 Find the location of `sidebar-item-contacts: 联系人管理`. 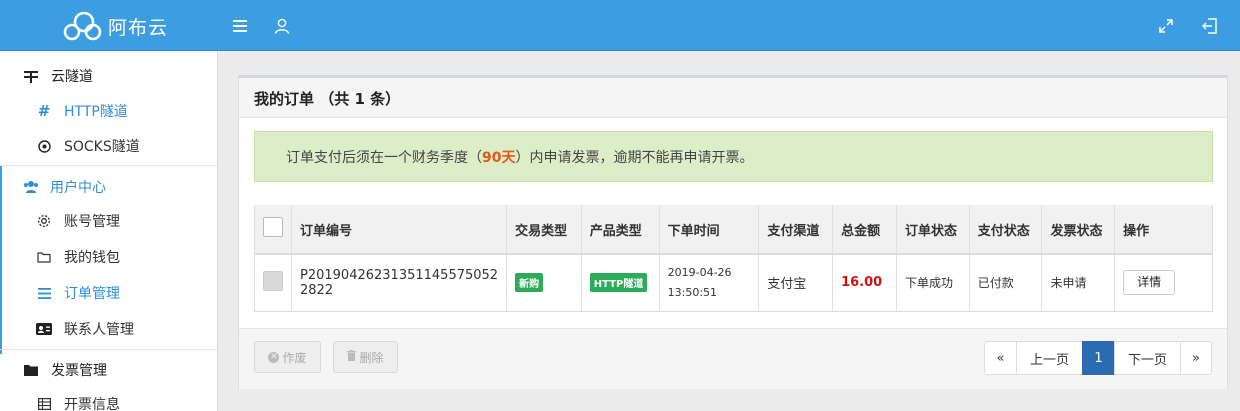

sidebar-item-contacts: 联系人管理 is located at coordinates (108, 329).